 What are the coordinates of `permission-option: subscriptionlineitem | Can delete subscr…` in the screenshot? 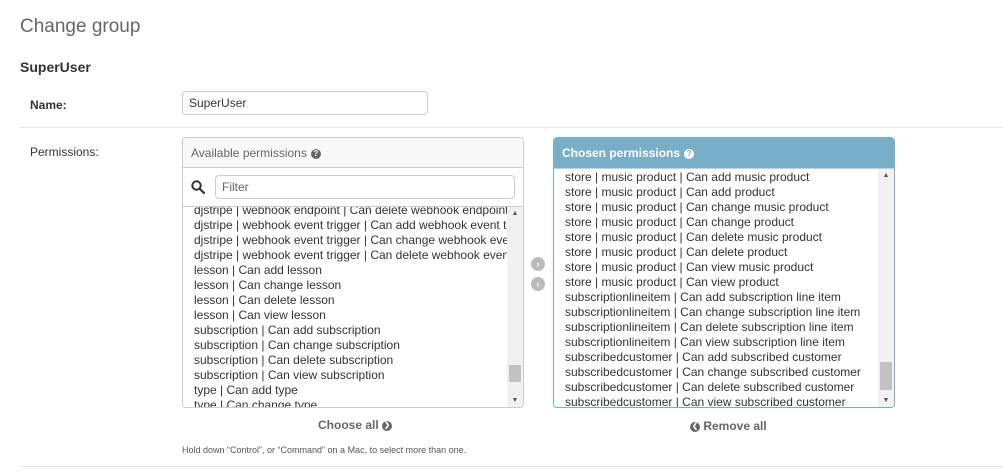 It's located at (721, 327).